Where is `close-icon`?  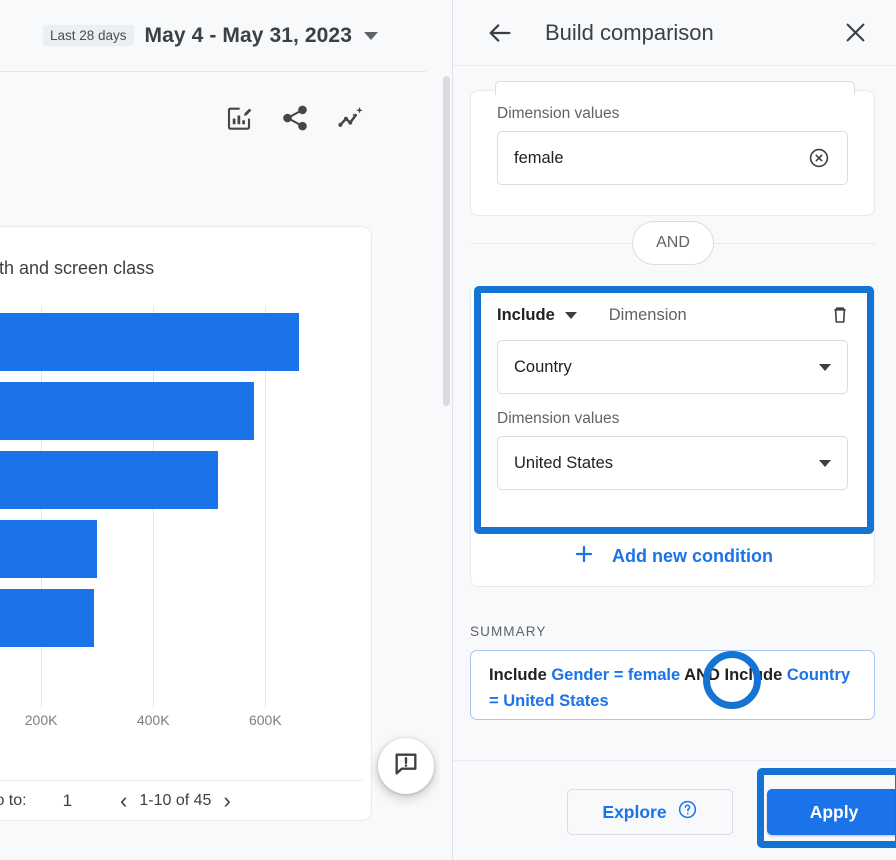
close-icon is located at coordinates (855, 32).